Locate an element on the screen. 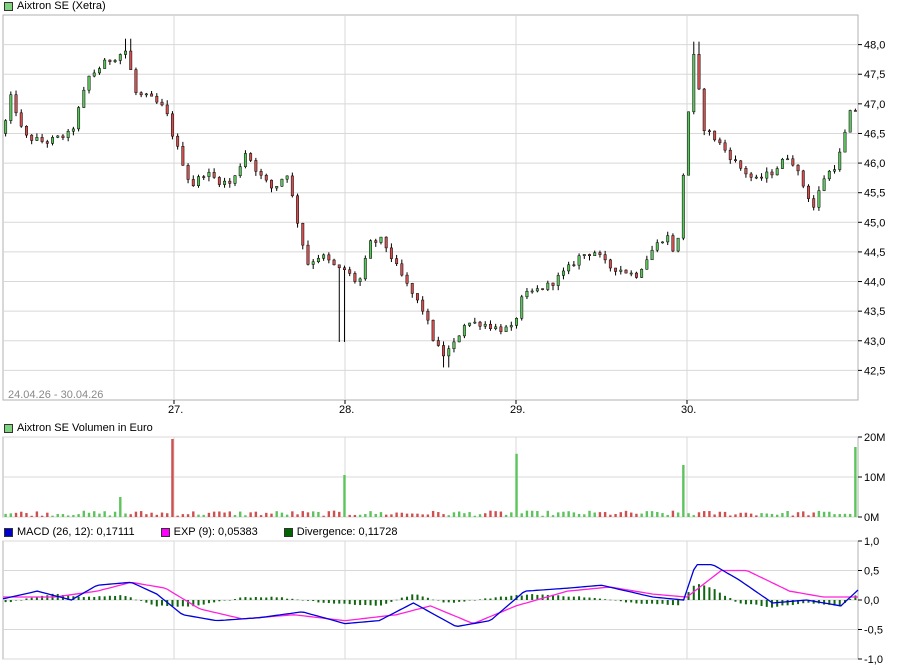  price-ytick-label: 42,5 is located at coordinates (874, 371).